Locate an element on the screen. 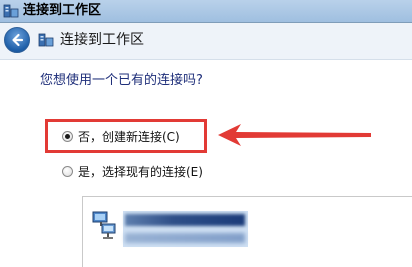 This screenshot has width=412, height=267. back-arrow-icon is located at coordinates (18, 40).